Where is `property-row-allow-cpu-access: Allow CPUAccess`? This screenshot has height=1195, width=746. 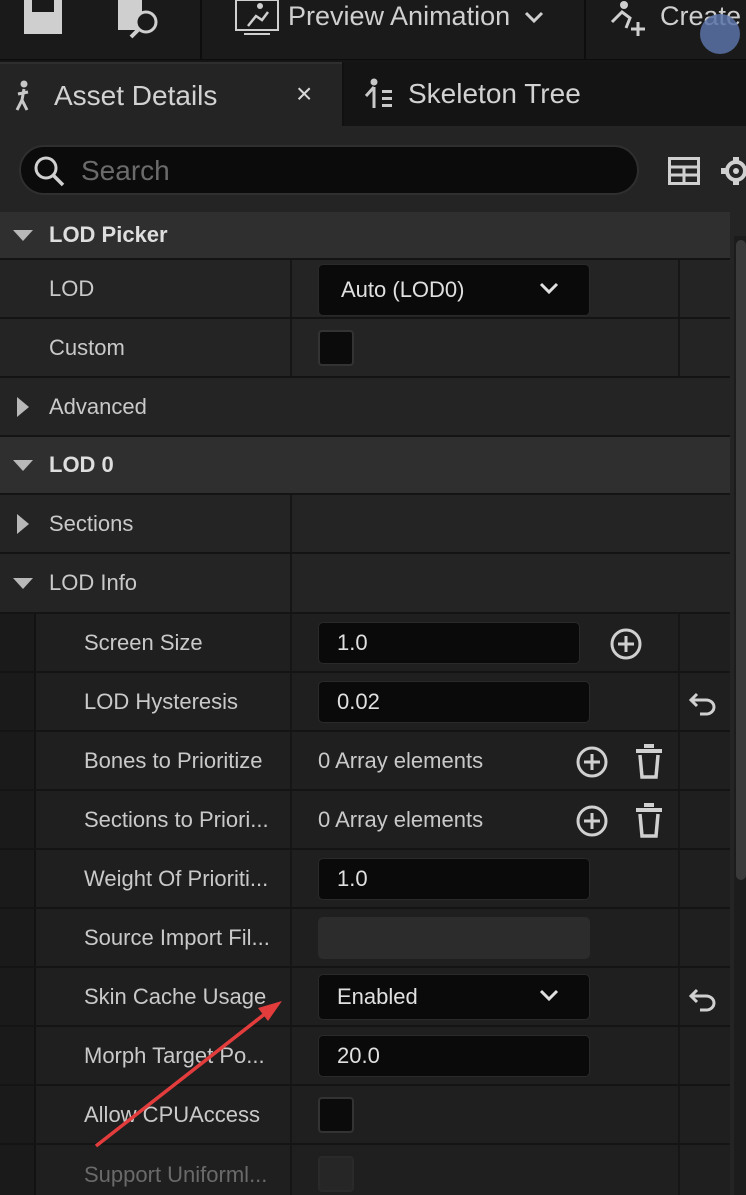
property-row-allow-cpu-access: Allow CPUAccess is located at coordinates (365, 1115).